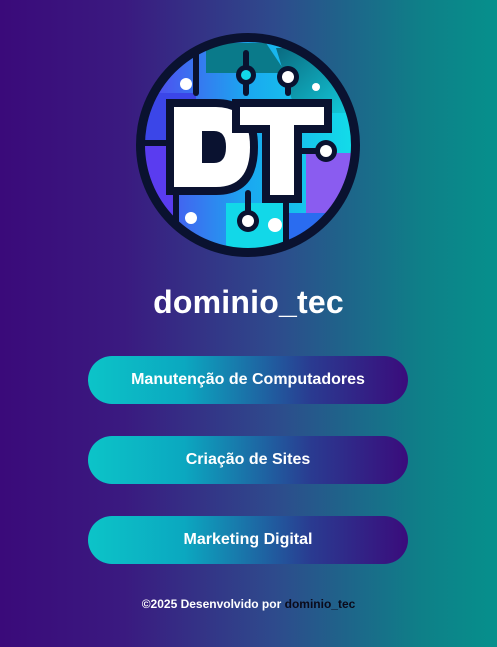  I want to click on site-title: dominio_tec, so click(248, 302).